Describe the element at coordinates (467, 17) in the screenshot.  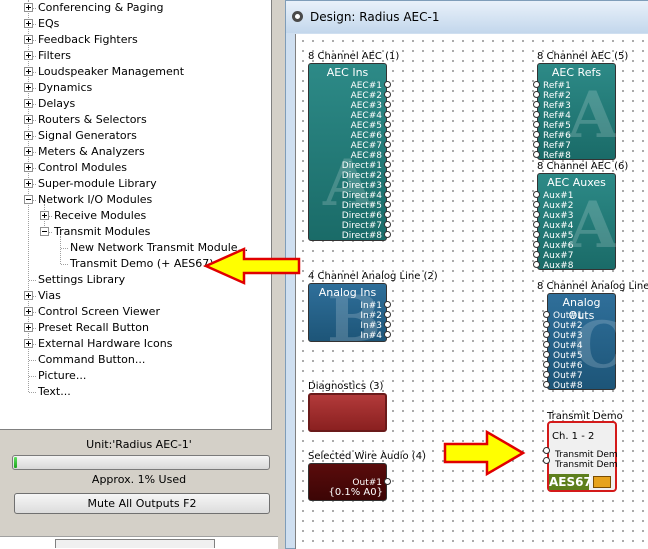
I see `design-title-bar: Design: Radius AEC-1` at that location.